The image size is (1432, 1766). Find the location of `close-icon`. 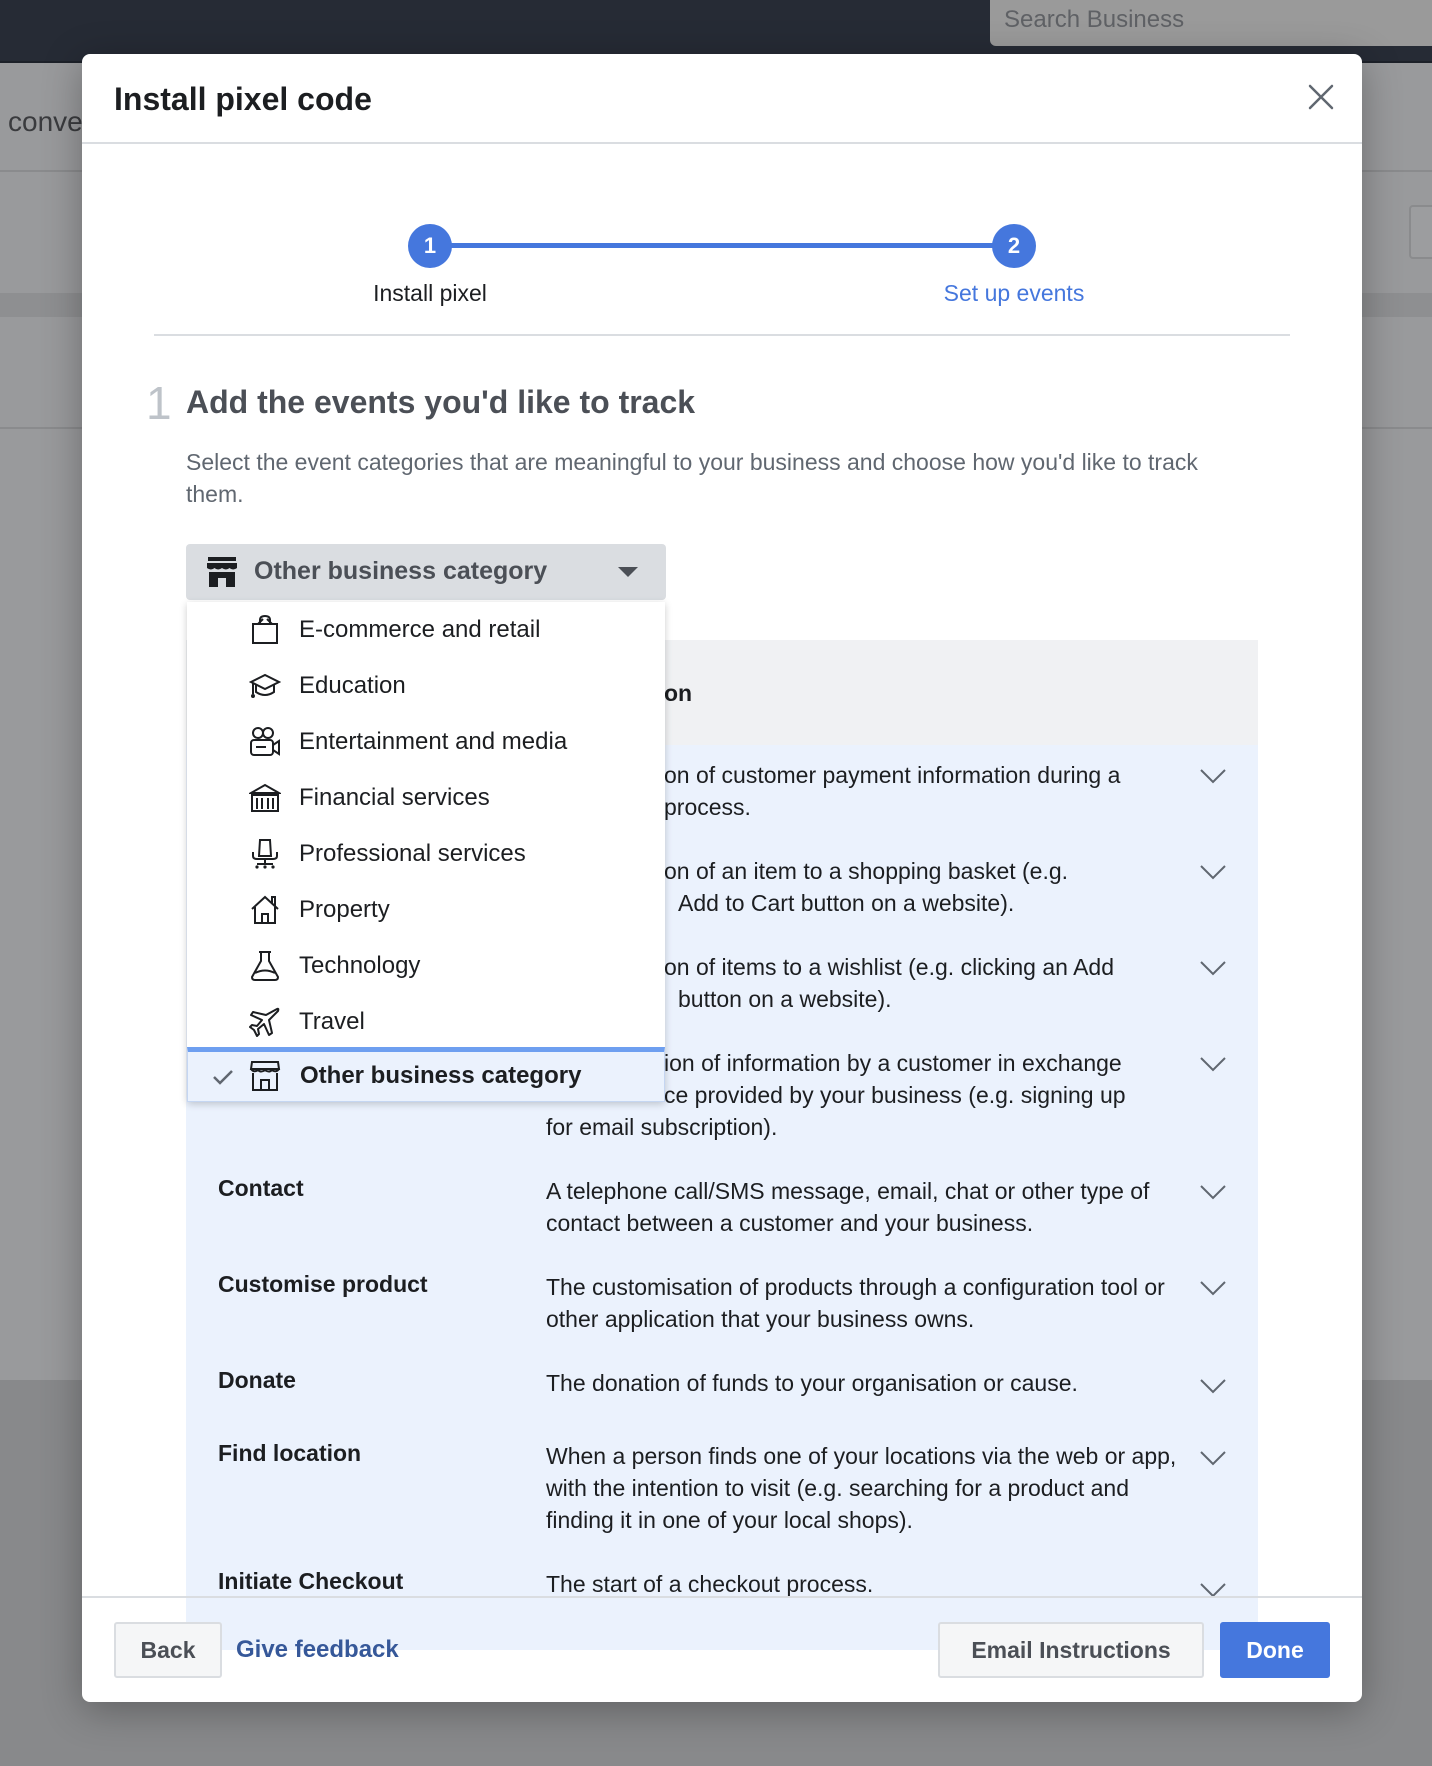

close-icon is located at coordinates (1321, 97).